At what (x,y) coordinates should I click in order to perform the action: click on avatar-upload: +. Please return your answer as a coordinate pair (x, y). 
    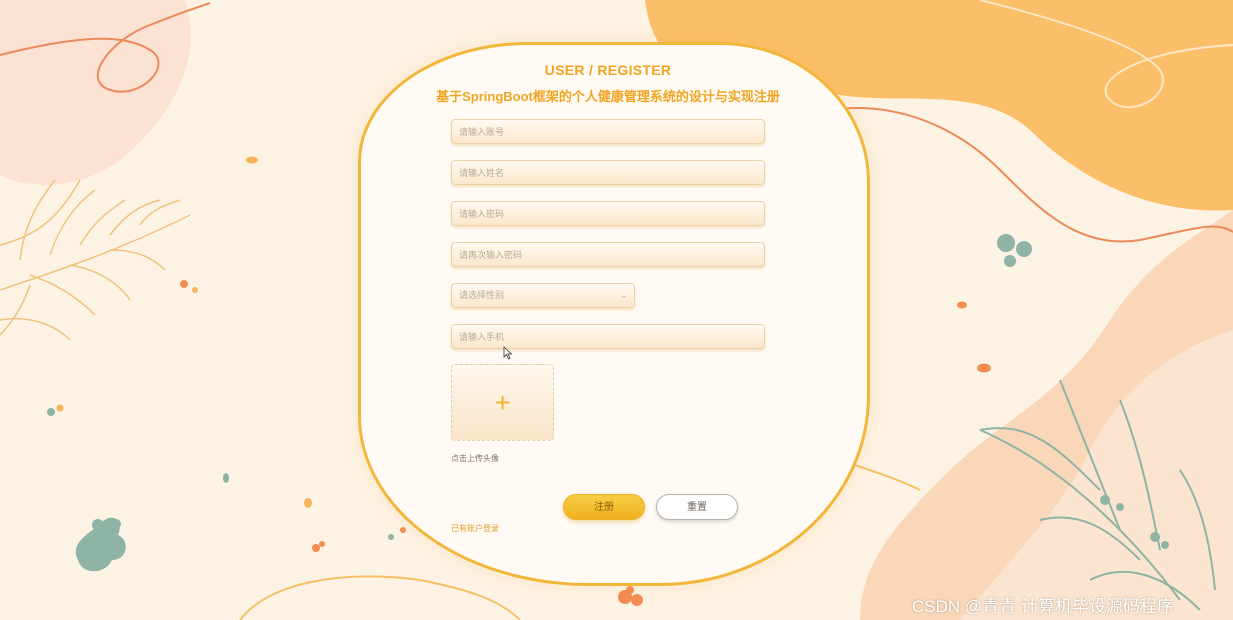
    Looking at the image, I should click on (502, 402).